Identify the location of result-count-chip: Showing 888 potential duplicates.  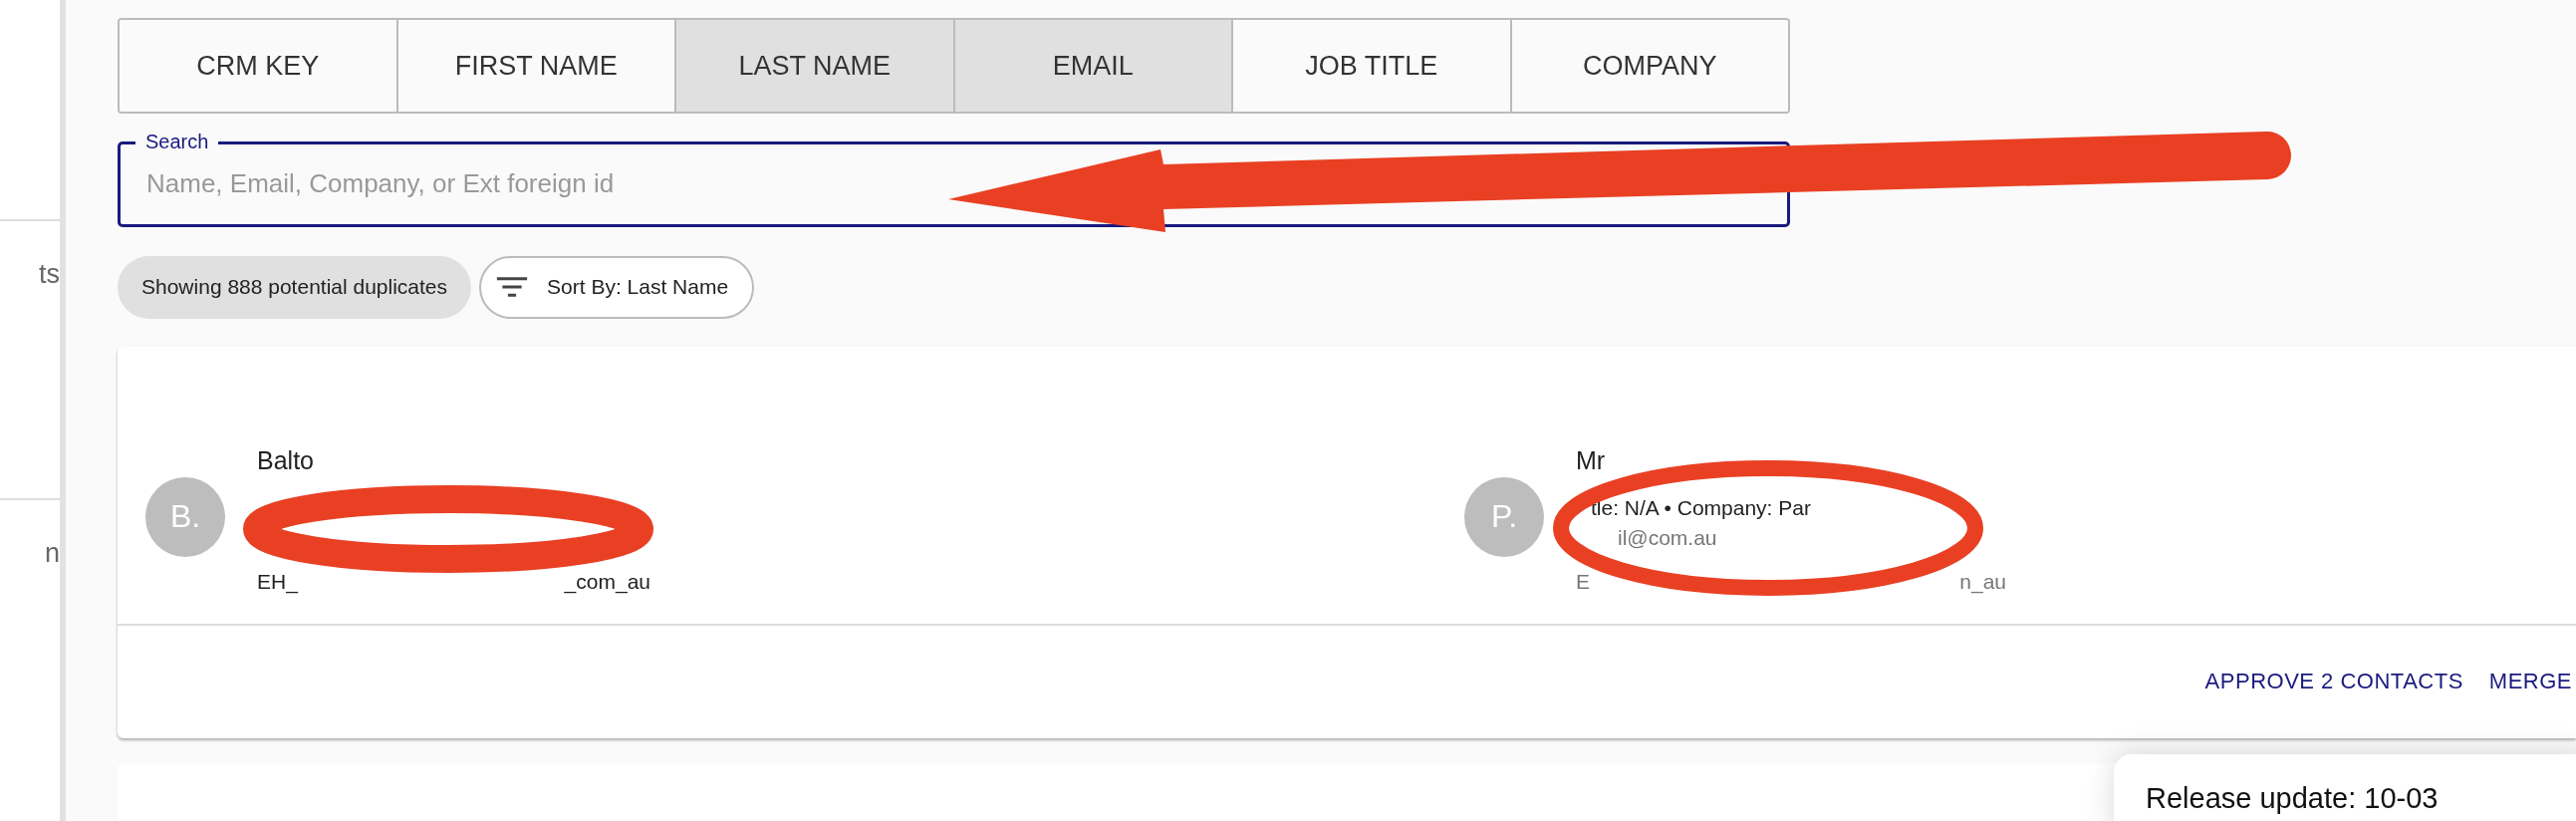
(295, 287).